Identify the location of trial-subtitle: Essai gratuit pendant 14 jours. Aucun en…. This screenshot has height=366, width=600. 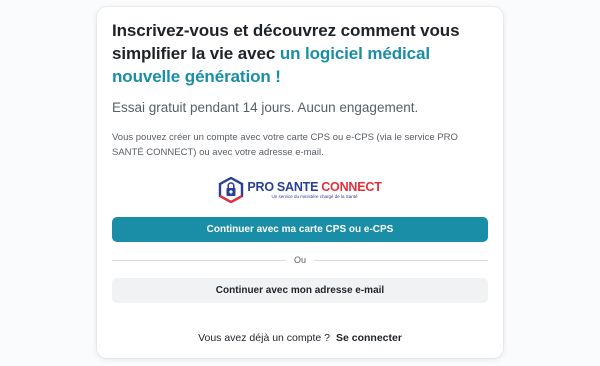
(265, 107).